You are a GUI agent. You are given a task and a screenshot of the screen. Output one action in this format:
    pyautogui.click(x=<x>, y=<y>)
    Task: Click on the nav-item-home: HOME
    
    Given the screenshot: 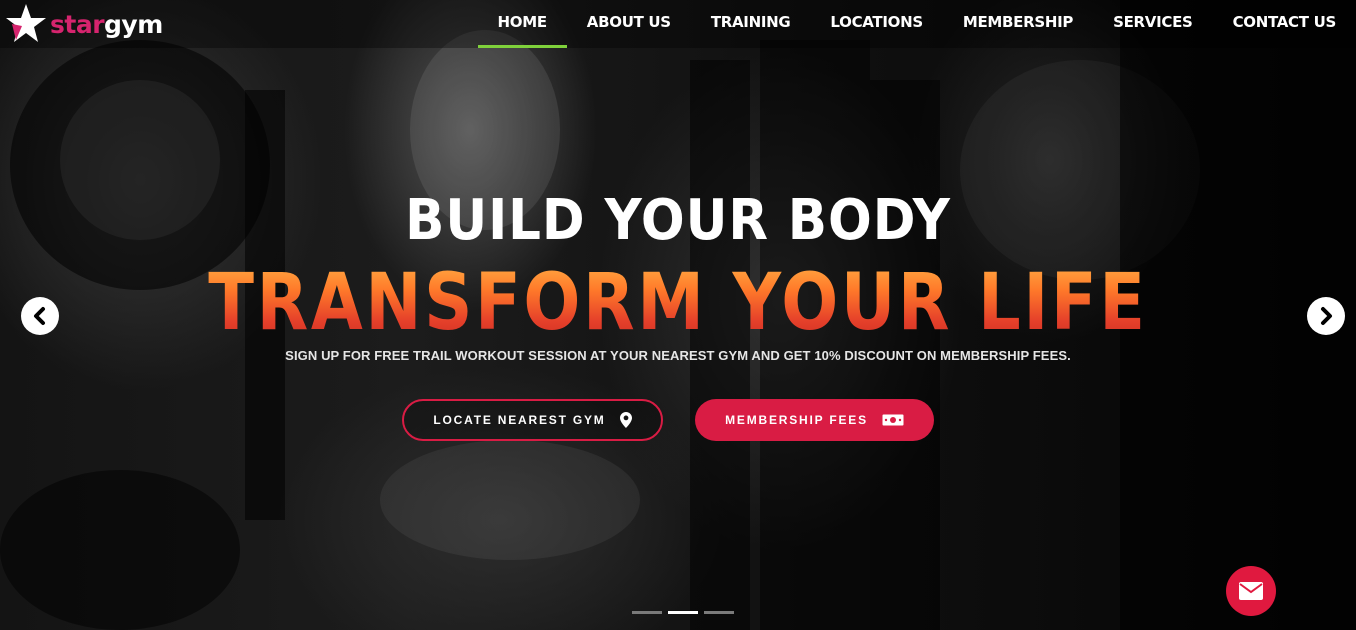 What is the action you would take?
    pyautogui.click(x=522, y=24)
    